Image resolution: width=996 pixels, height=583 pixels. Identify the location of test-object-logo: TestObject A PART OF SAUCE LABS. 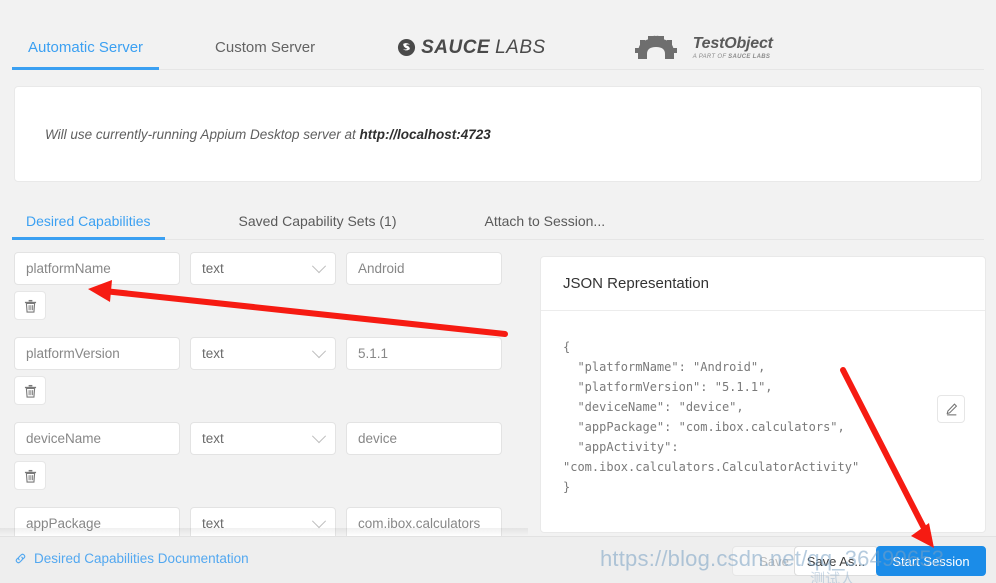
(703, 48).